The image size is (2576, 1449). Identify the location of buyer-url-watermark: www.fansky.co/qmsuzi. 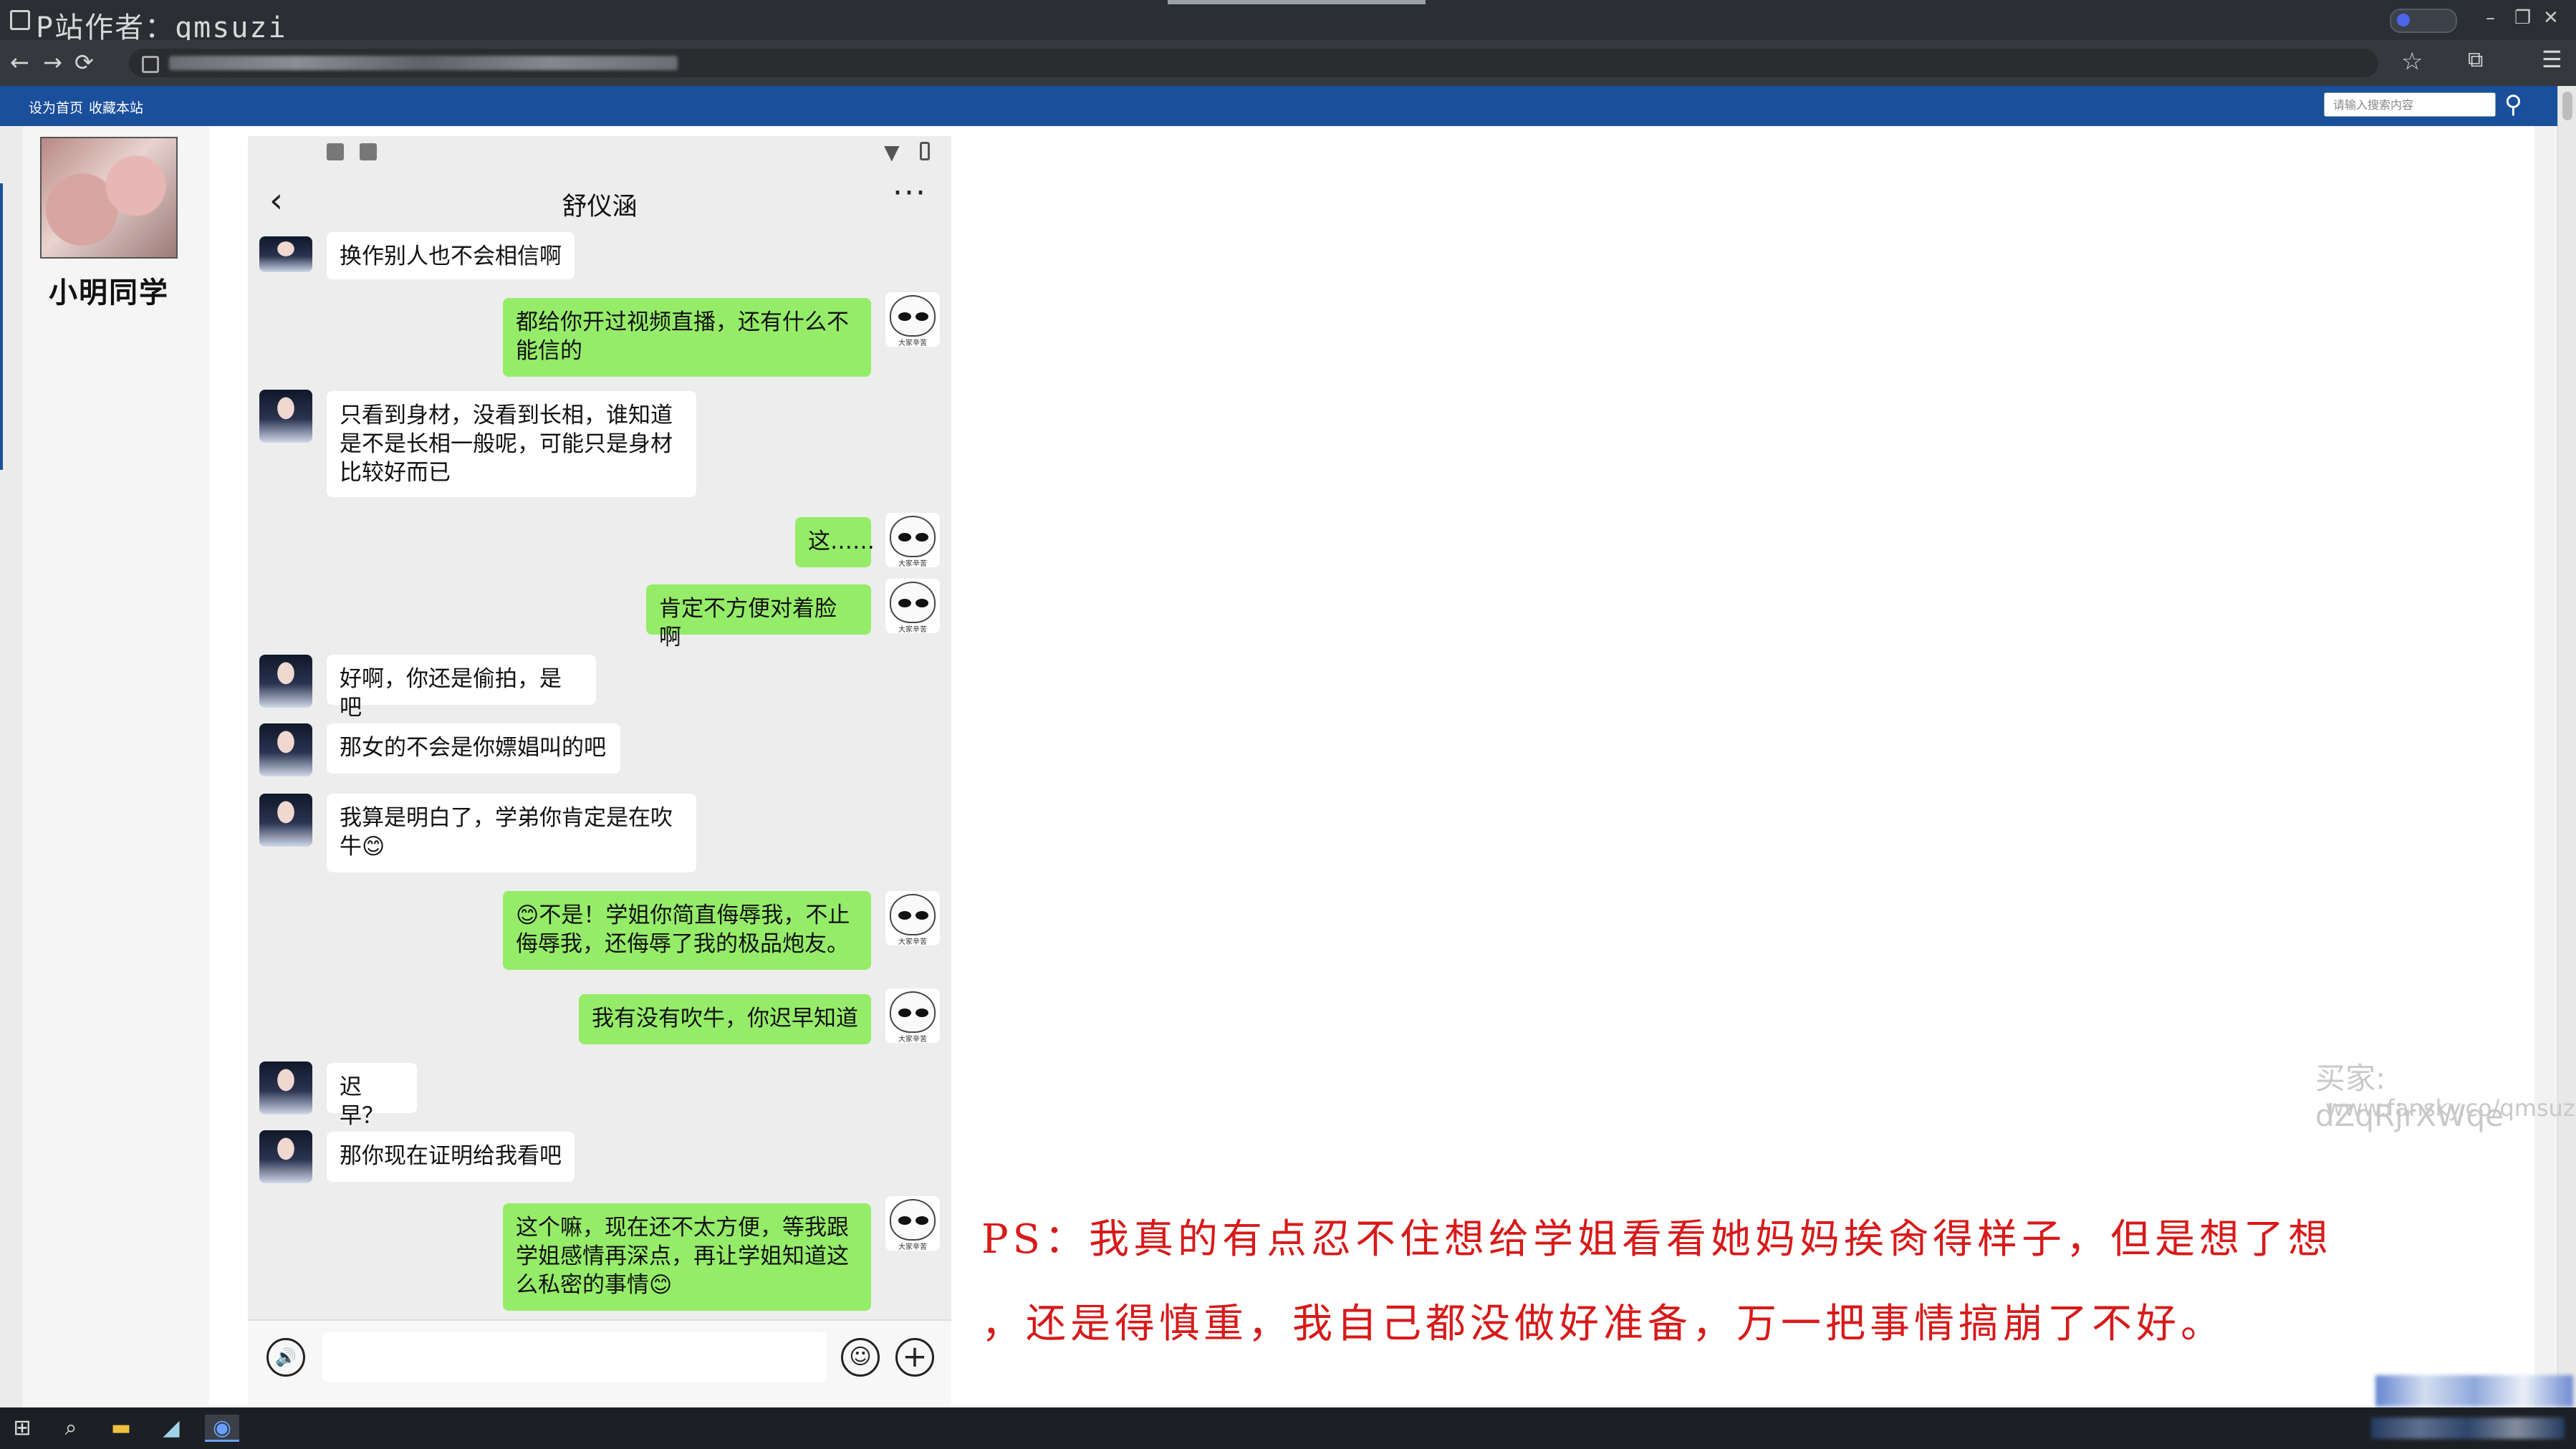
(2450, 1108).